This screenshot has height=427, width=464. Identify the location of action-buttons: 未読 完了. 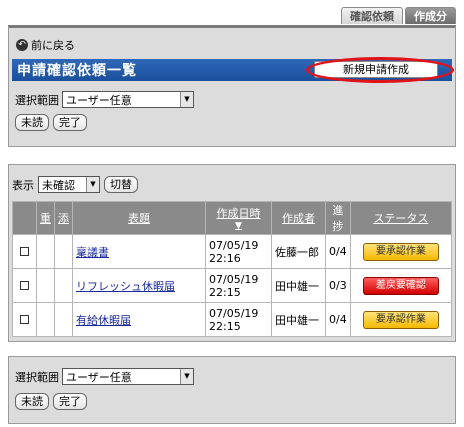
(51, 122).